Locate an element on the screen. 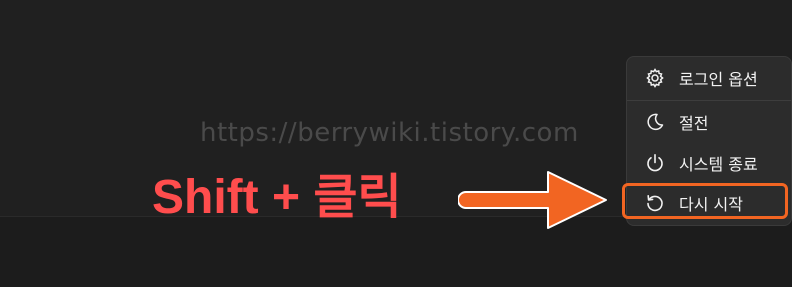 The height and width of the screenshot is (287, 792). watermark-text: https://berrywiki.tistory.com is located at coordinates (389, 133).